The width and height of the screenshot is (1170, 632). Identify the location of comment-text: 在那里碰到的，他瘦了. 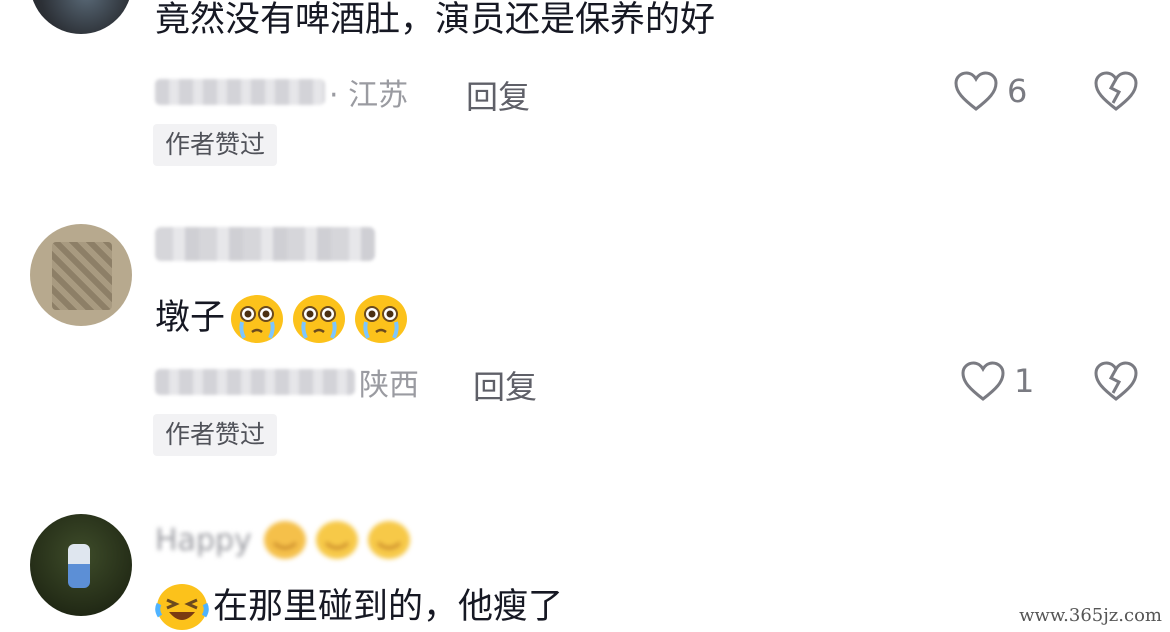
(359, 607).